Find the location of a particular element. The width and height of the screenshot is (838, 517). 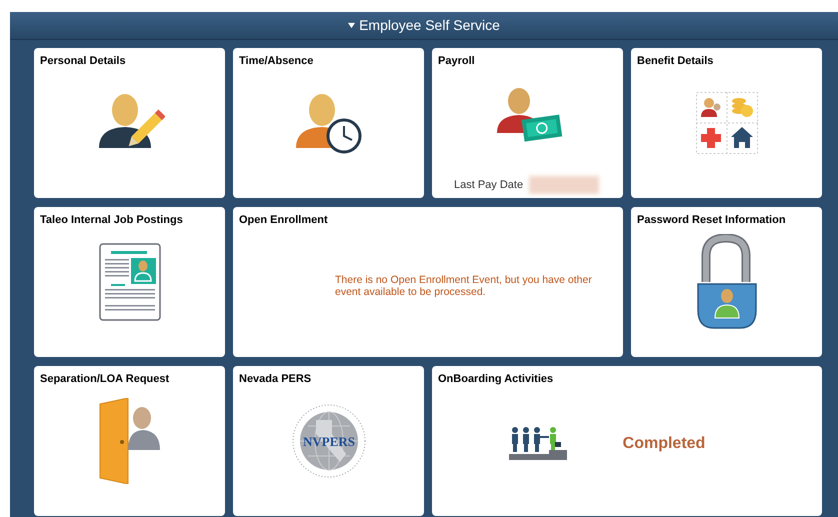

tile-title: Payroll is located at coordinates (456, 61).